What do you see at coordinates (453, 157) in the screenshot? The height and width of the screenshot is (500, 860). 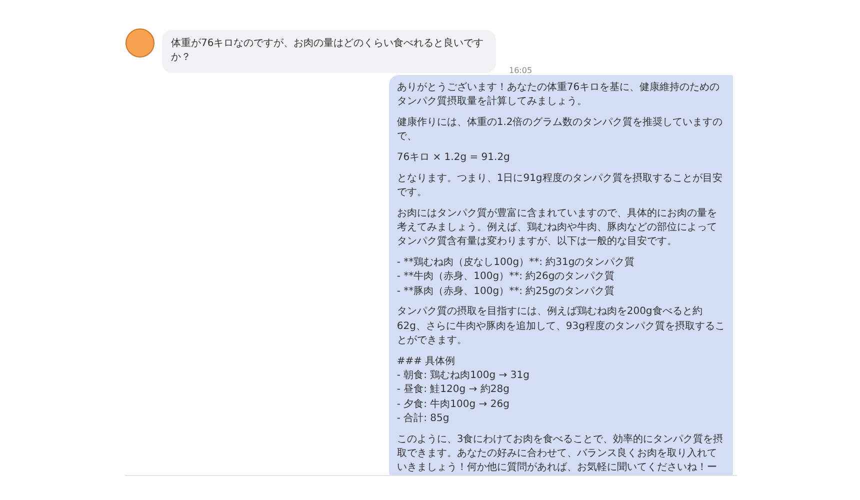 I see `message-text: 76キロ × 1.2g = 91.2g` at bounding box center [453, 157].